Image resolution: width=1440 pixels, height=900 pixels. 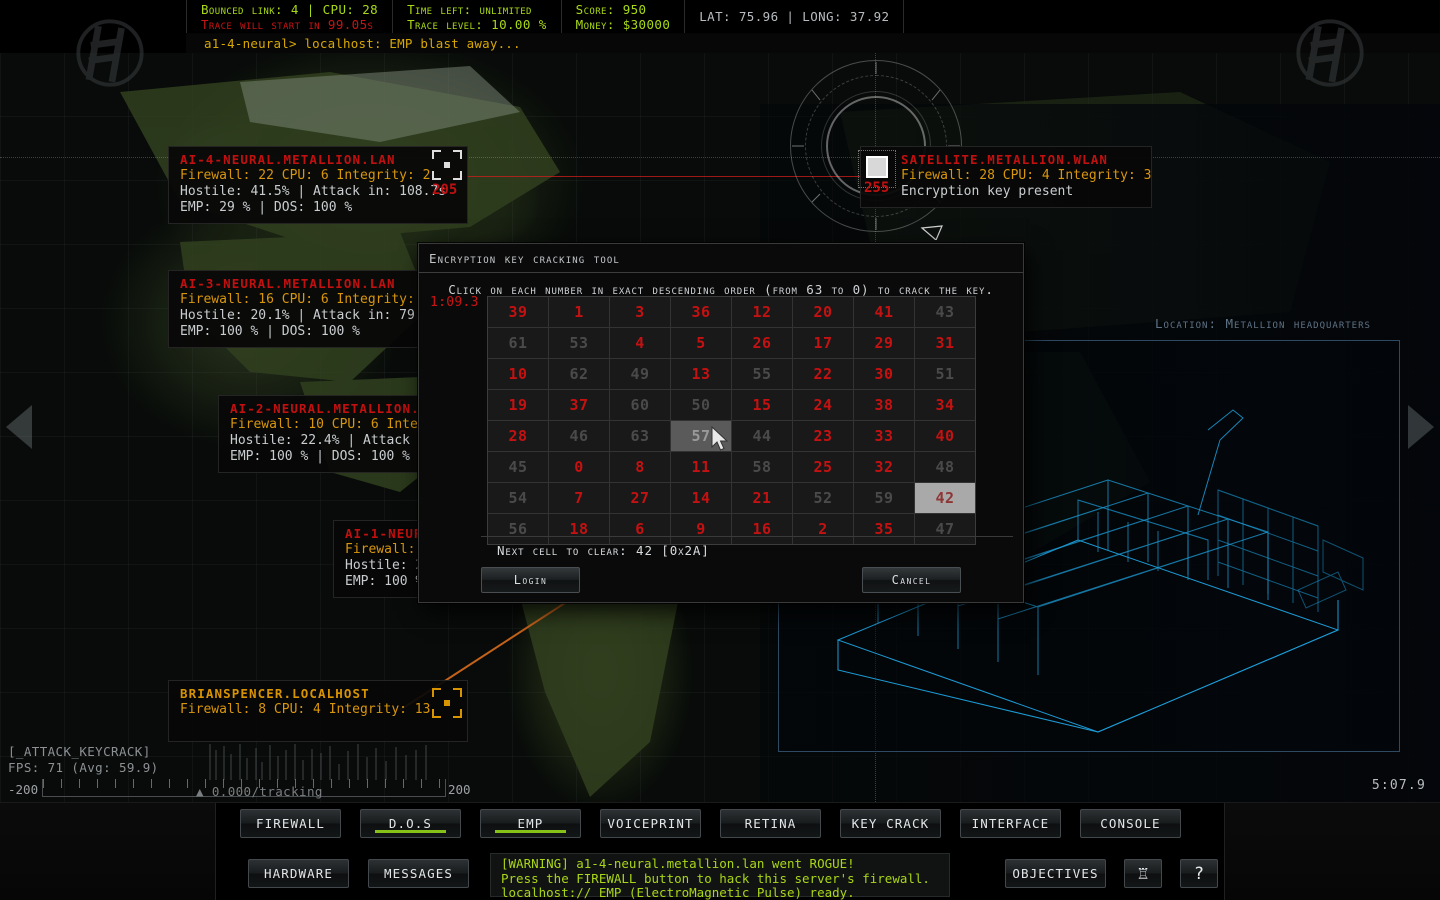 I want to click on key-cell: 42, so click(x=945, y=498).